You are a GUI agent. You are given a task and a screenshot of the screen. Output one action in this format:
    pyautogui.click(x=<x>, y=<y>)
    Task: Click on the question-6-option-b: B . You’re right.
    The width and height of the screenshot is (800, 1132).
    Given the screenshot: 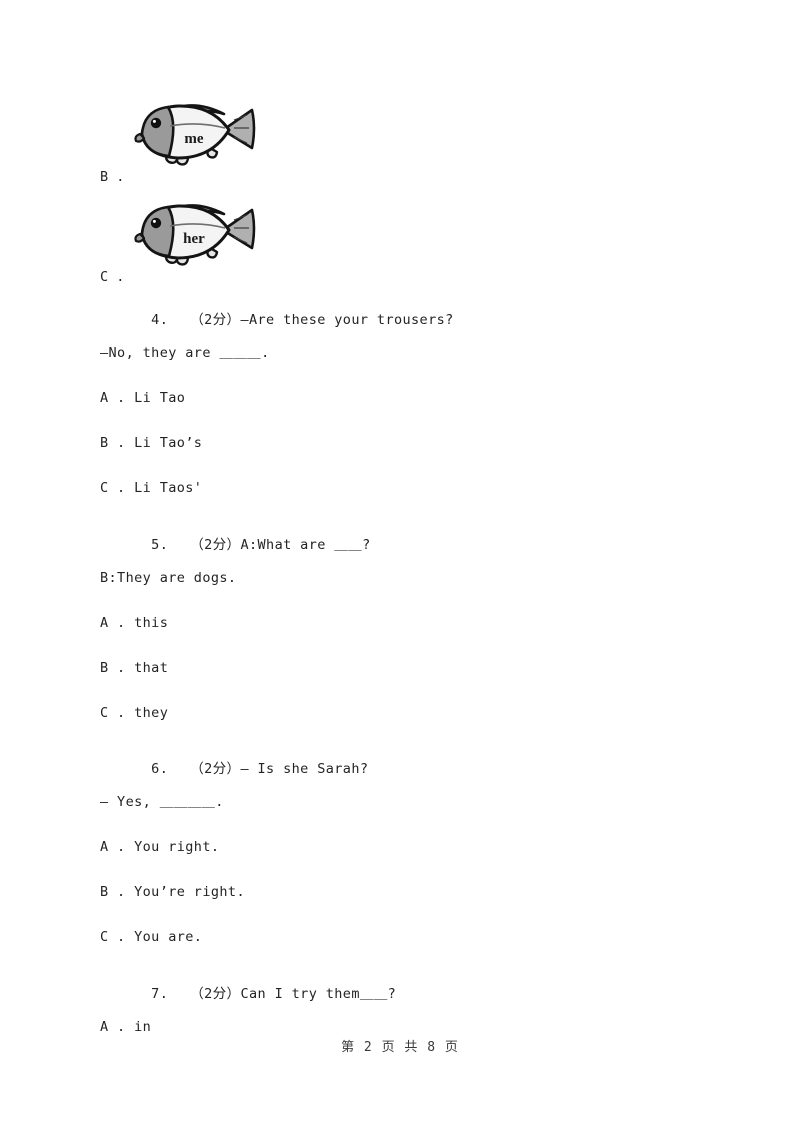 What is the action you would take?
    pyautogui.click(x=172, y=892)
    